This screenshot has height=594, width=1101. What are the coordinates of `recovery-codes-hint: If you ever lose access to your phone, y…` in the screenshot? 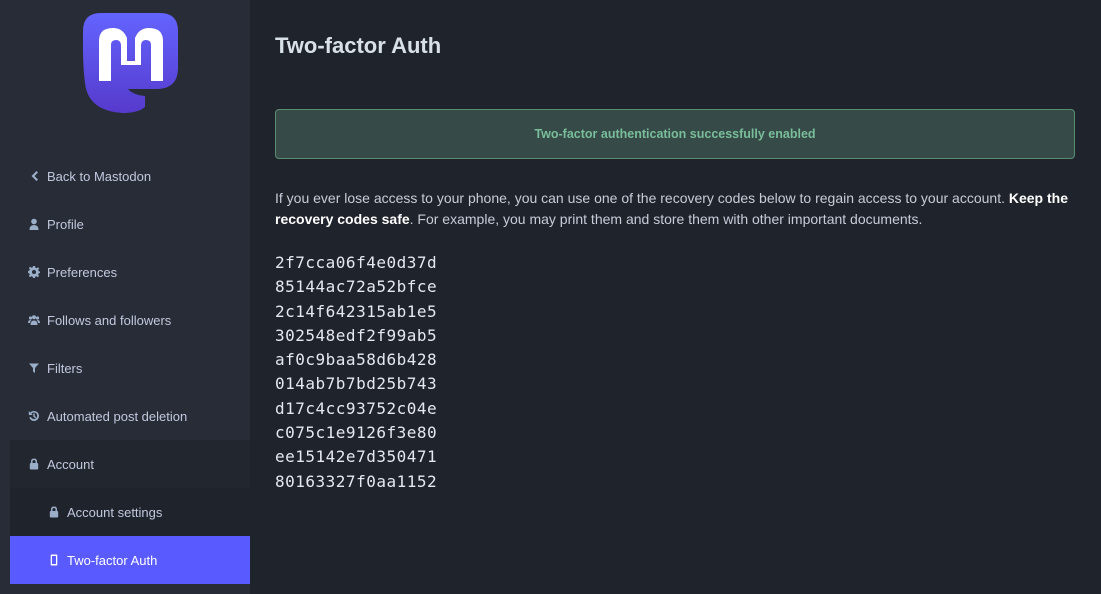 It's located at (675, 209).